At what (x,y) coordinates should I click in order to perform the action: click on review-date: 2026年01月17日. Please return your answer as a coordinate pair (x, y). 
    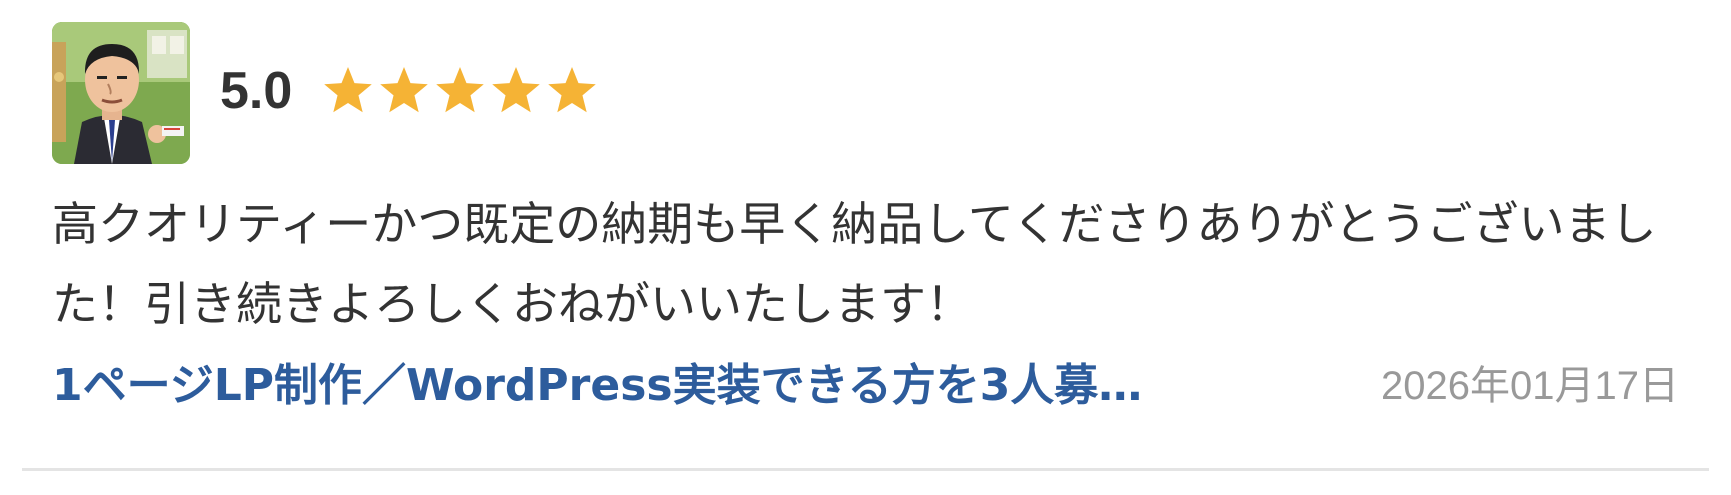
    Looking at the image, I should click on (1530, 386).